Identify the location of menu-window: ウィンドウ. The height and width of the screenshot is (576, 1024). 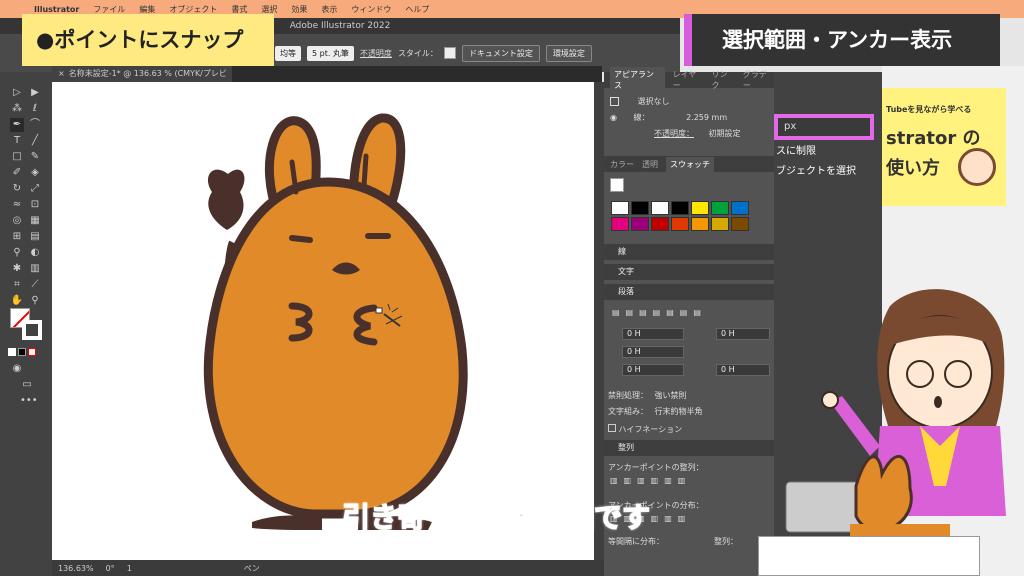
(371, 9).